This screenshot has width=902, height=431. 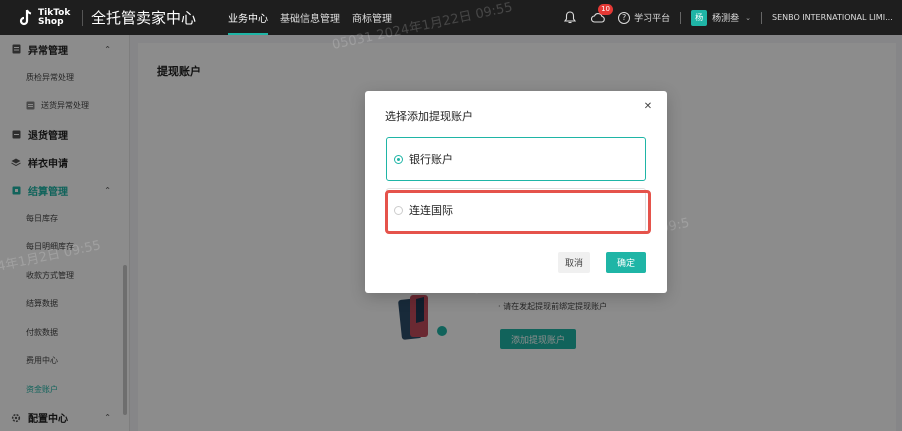 What do you see at coordinates (82, 17) in the screenshot?
I see `header-divider` at bounding box center [82, 17].